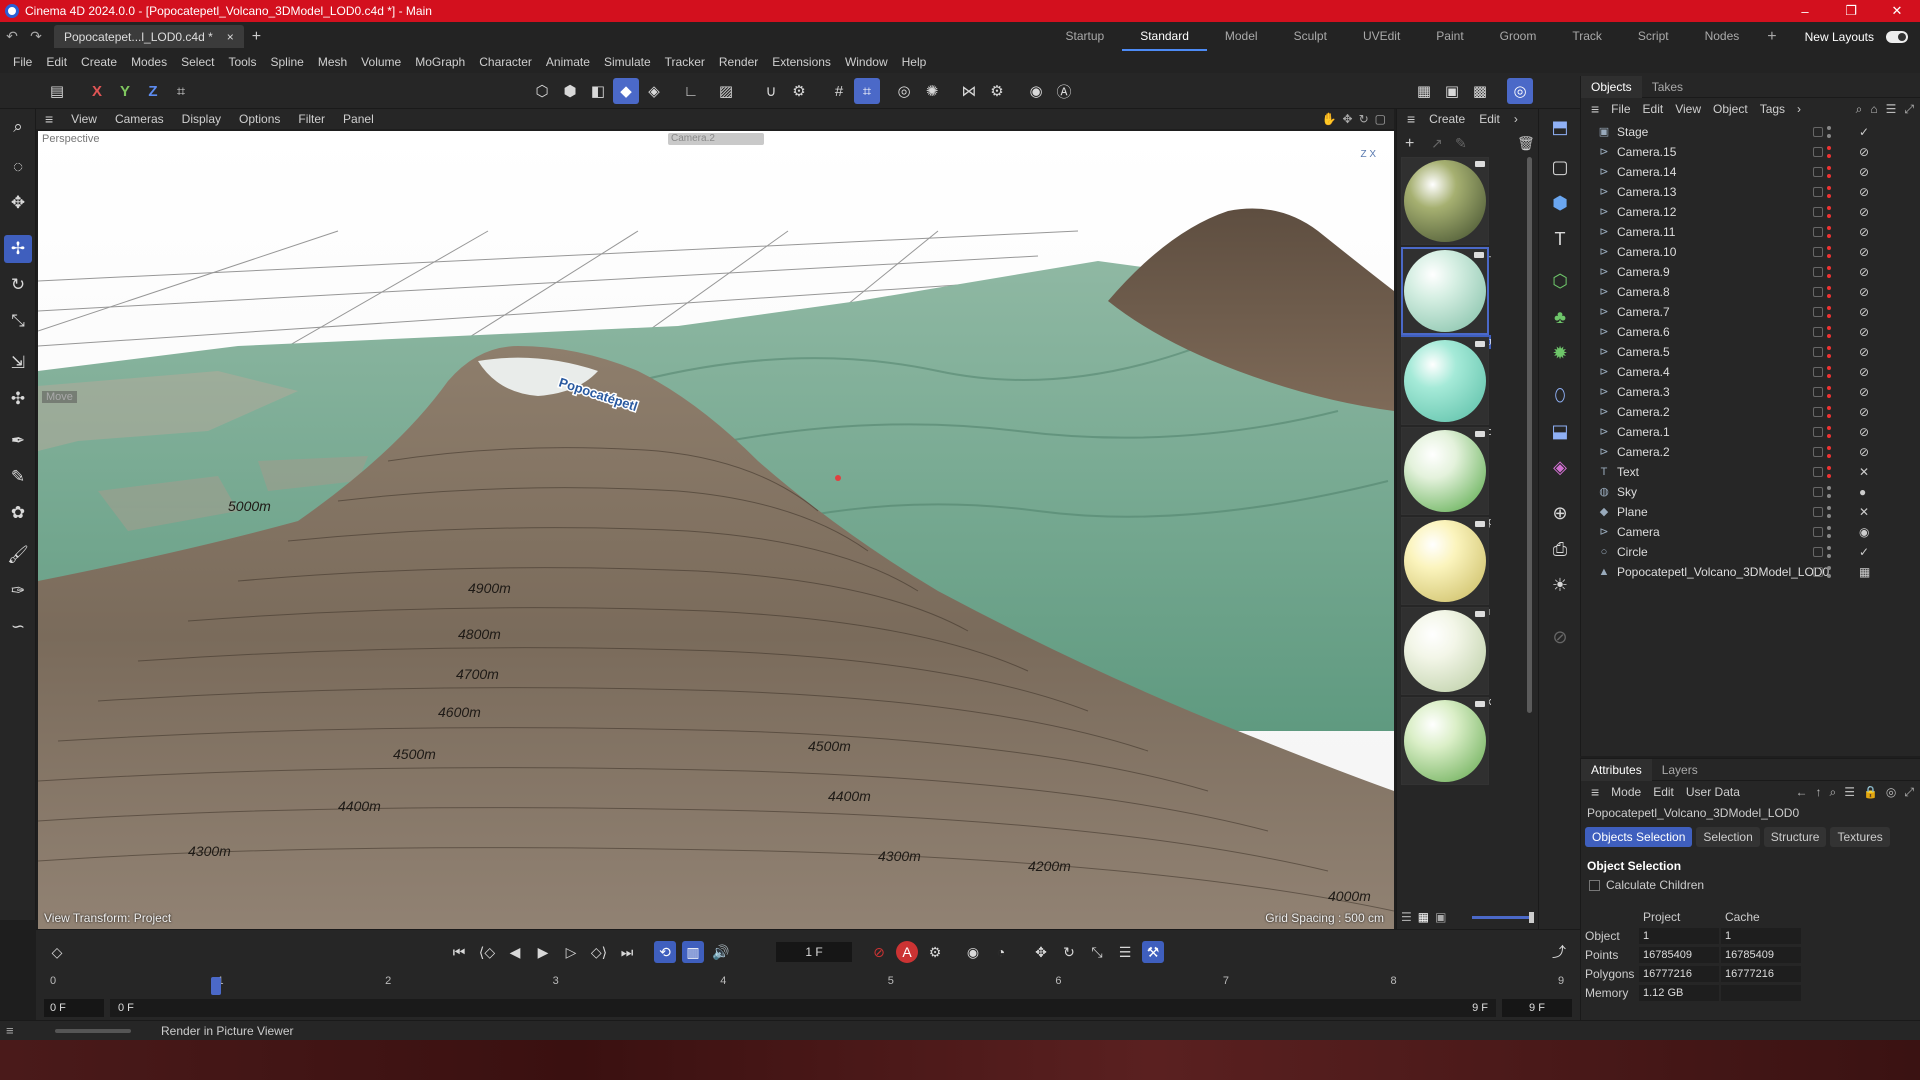  Describe the element at coordinates (1643, 292) in the screenshot. I see `object-name: Camera.8` at that location.